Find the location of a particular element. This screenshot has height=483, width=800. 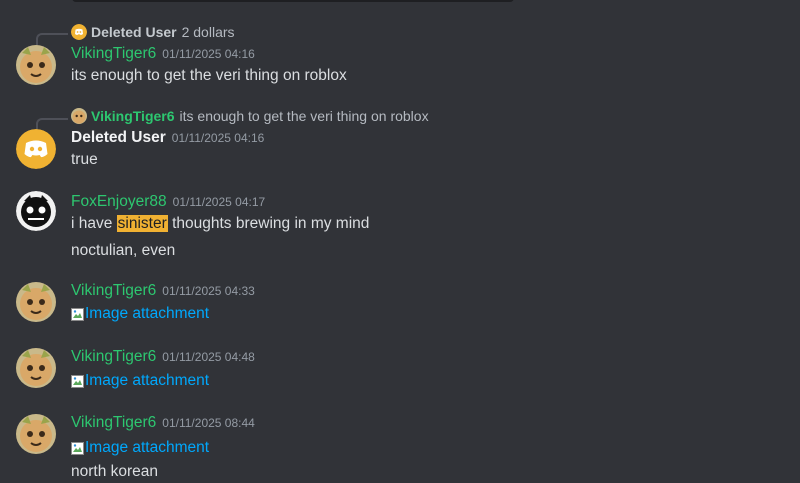

timestamp: 01/11/2025 08:44 is located at coordinates (208, 423).